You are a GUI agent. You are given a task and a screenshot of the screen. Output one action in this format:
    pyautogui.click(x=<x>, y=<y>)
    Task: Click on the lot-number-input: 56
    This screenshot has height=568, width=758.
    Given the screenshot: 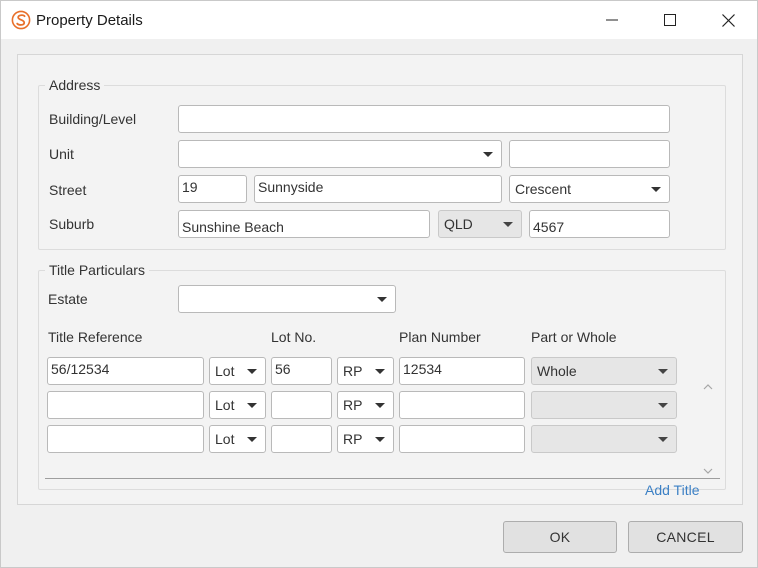 What is the action you would take?
    pyautogui.click(x=301, y=371)
    